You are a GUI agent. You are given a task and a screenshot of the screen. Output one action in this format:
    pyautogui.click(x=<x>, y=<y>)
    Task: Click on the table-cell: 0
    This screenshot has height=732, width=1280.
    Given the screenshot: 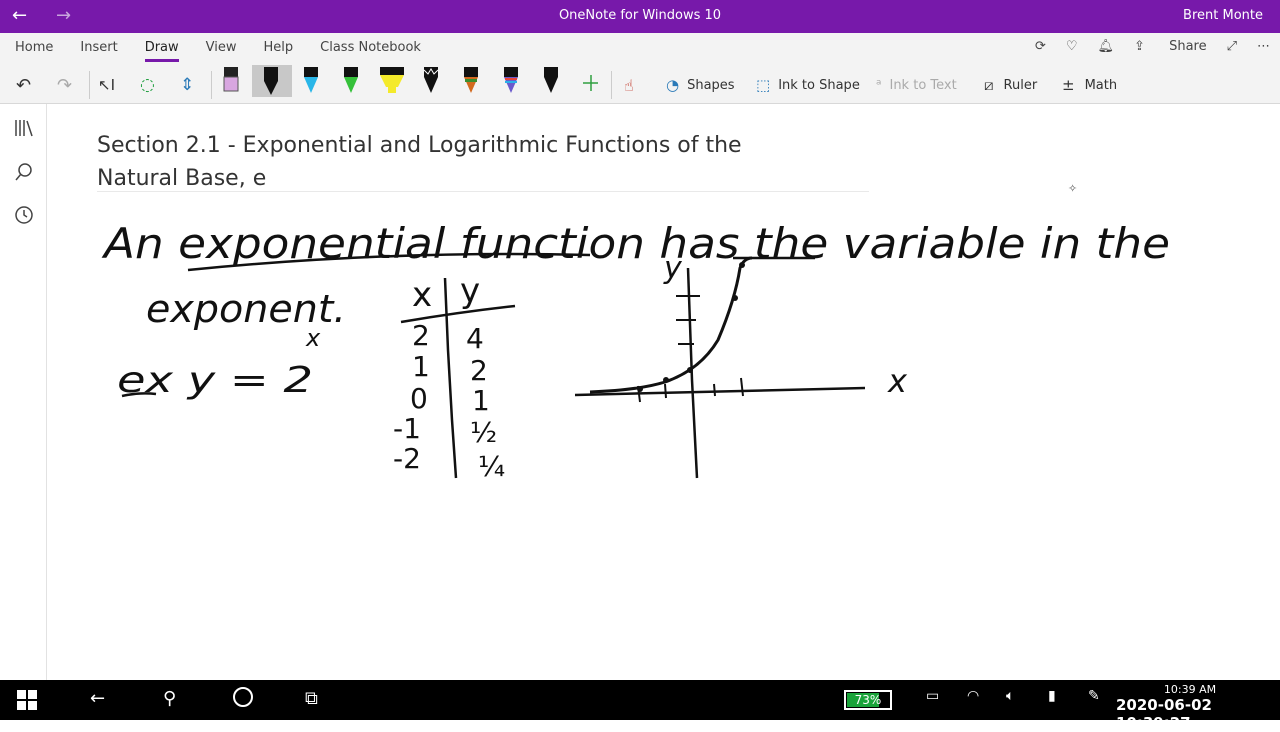 What is the action you would take?
    pyautogui.click(x=419, y=398)
    